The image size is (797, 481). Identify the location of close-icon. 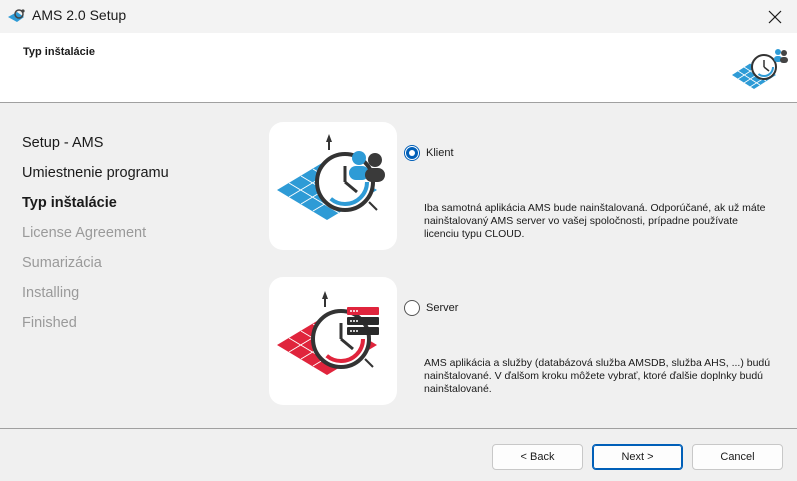
(774, 16).